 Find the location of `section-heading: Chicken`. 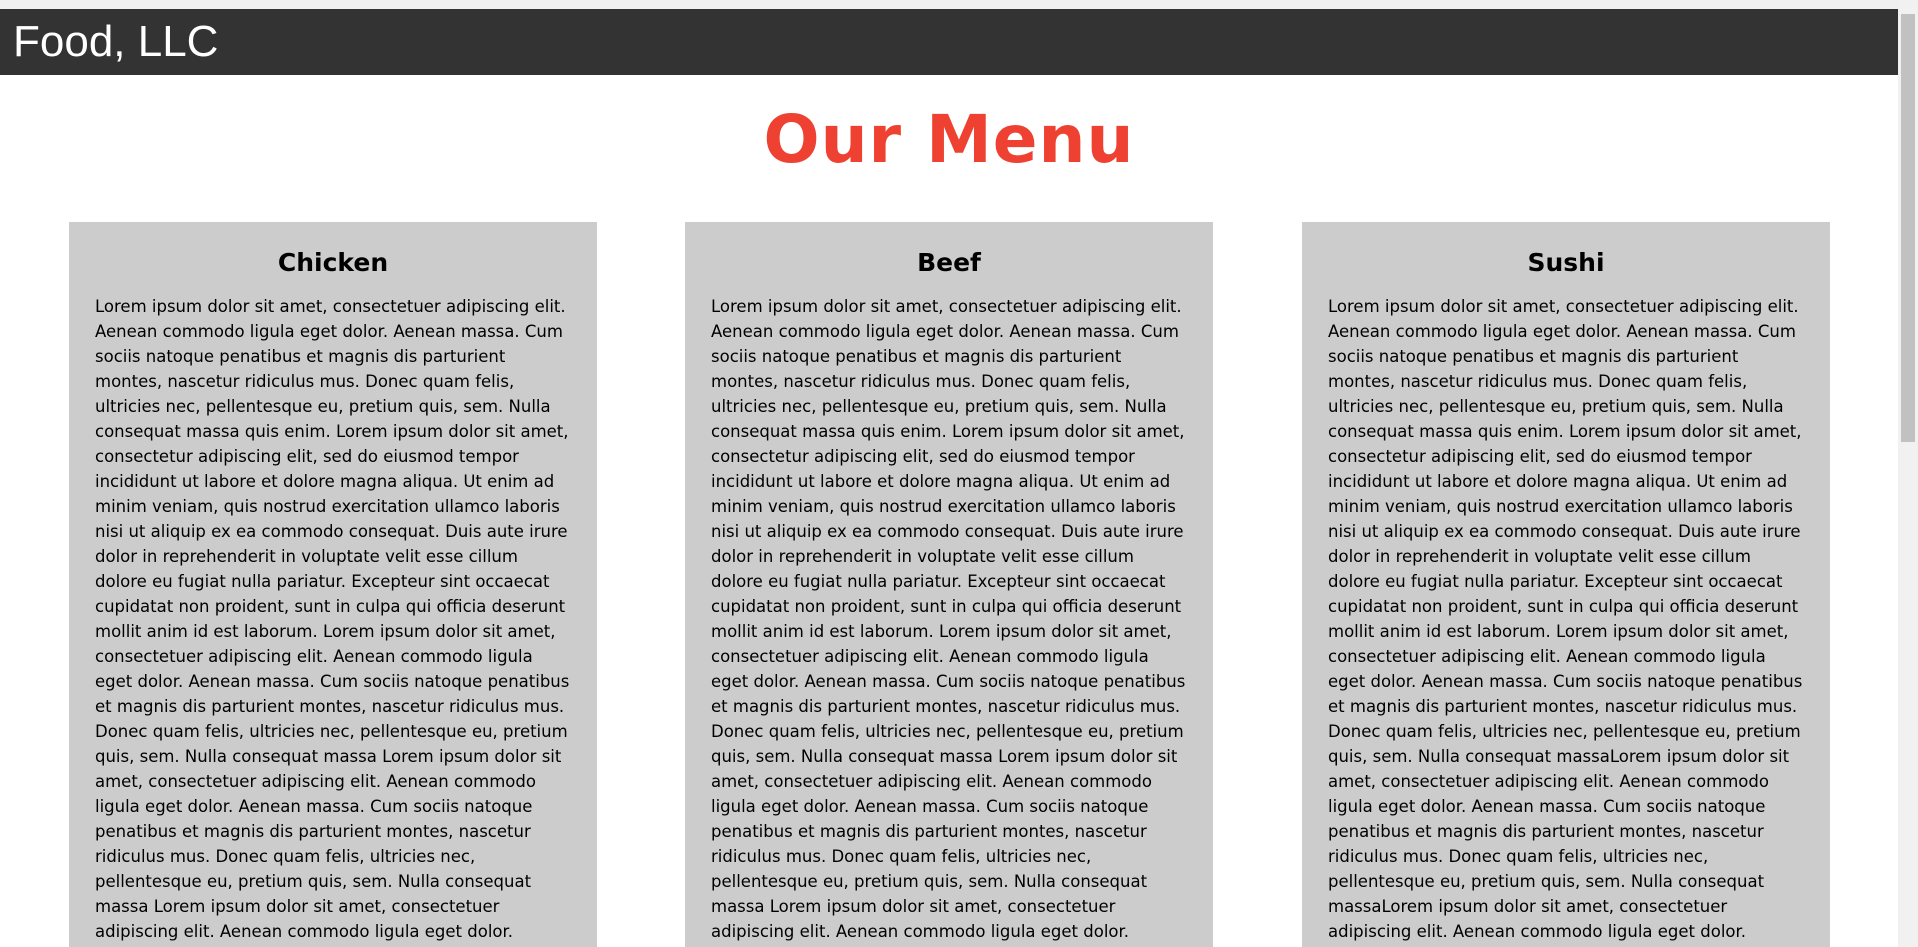

section-heading: Chicken is located at coordinates (333, 262).